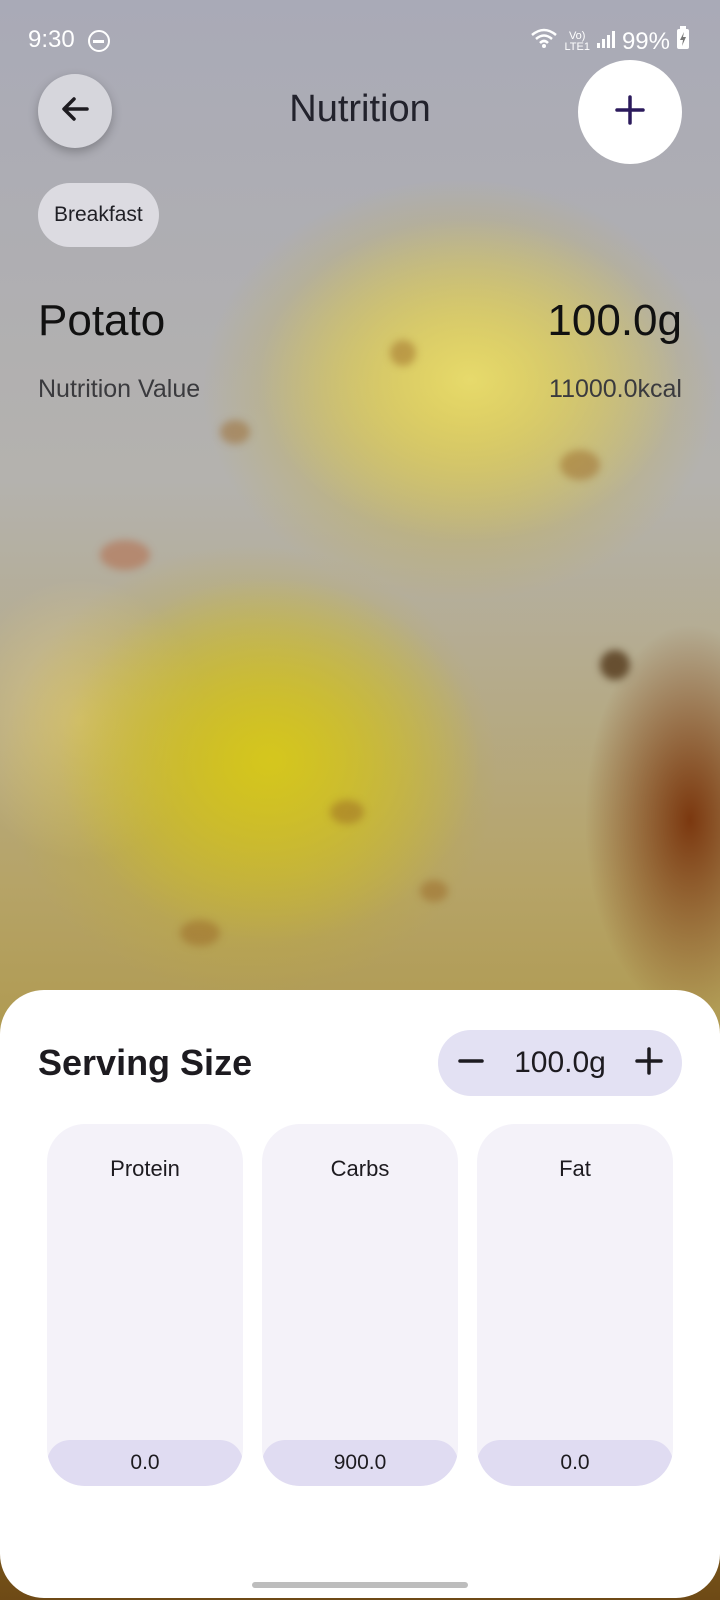 The width and height of the screenshot is (720, 1600). I want to click on meal-chip-breakfast: Breakfast, so click(98, 215).